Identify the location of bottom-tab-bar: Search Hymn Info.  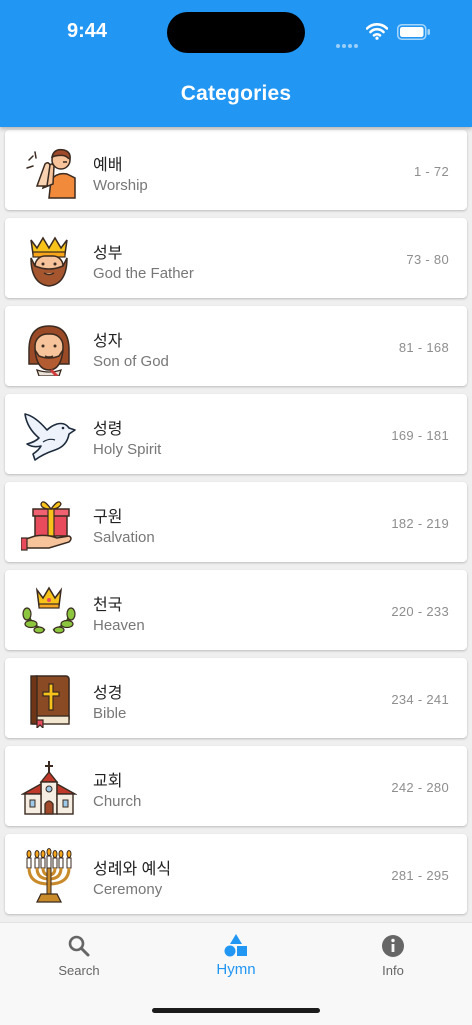
(236, 973).